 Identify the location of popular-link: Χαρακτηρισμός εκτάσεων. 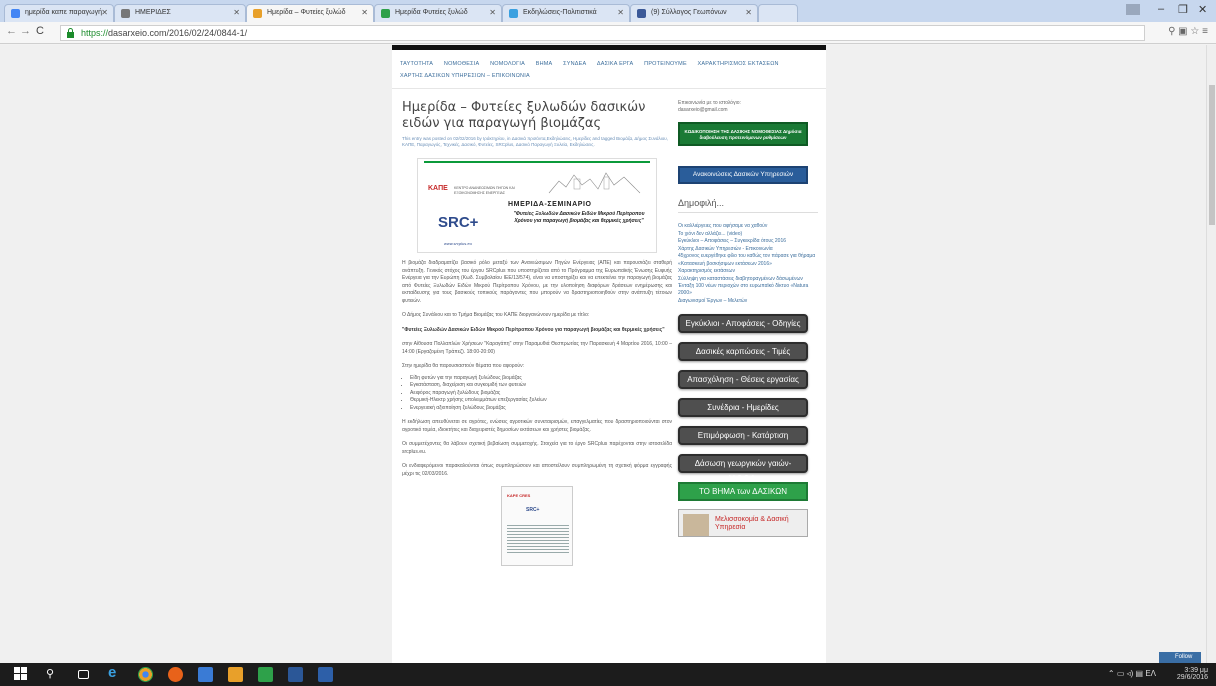
(748, 271).